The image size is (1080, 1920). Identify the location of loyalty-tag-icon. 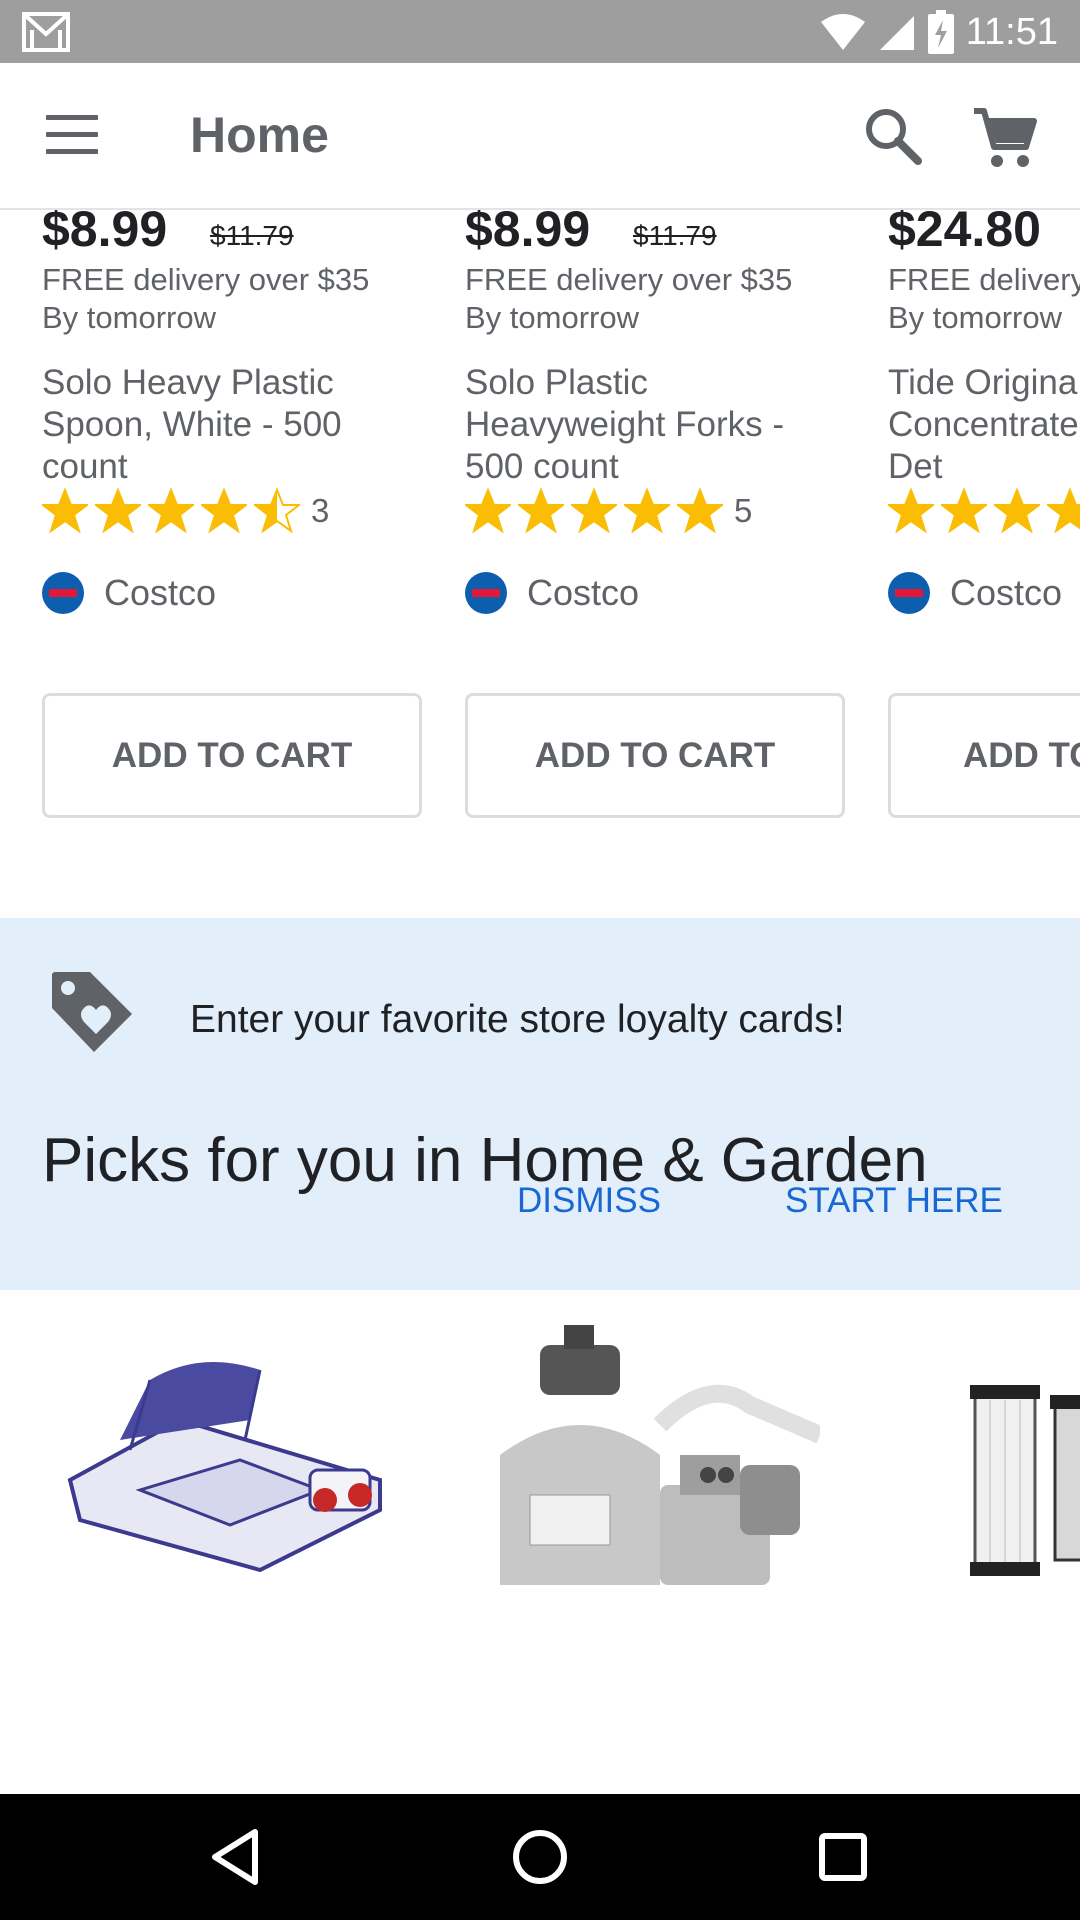
(92, 1012).